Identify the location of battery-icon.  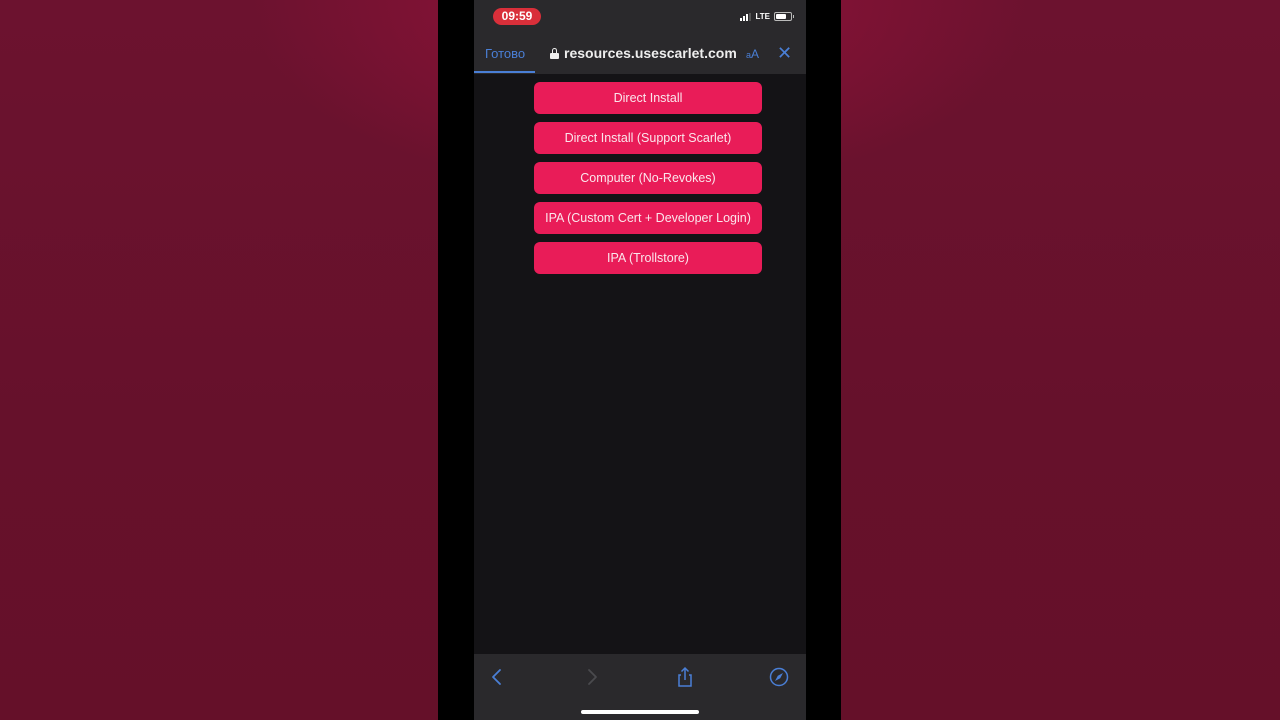
(784, 16).